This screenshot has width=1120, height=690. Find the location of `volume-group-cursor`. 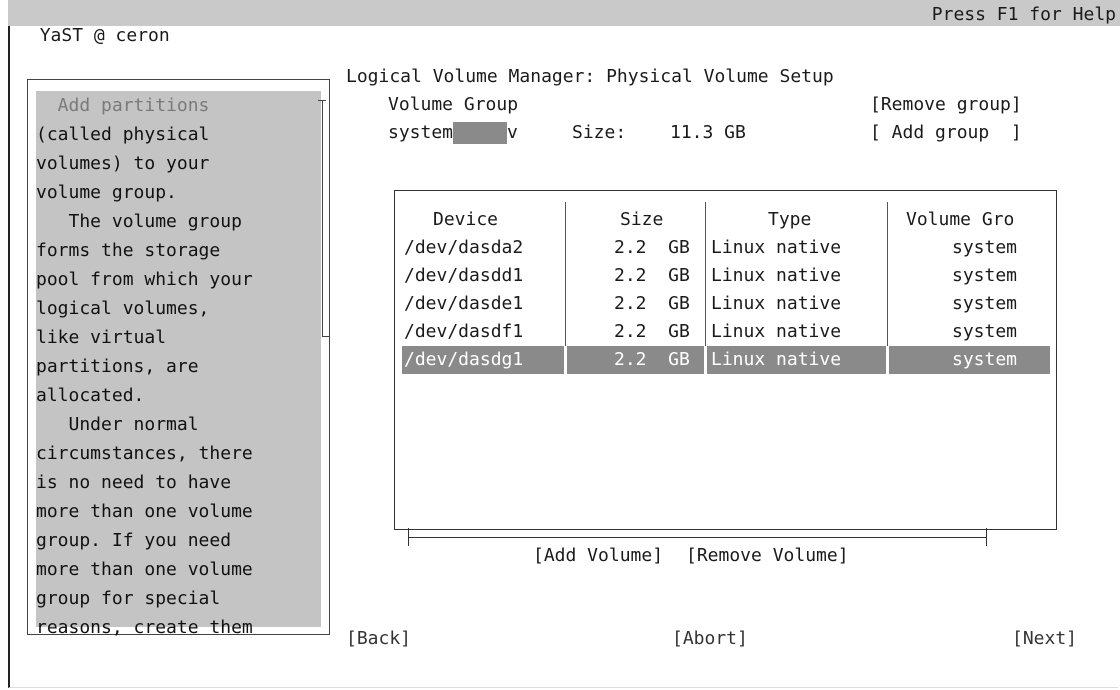

volume-group-cursor is located at coordinates (480, 133).